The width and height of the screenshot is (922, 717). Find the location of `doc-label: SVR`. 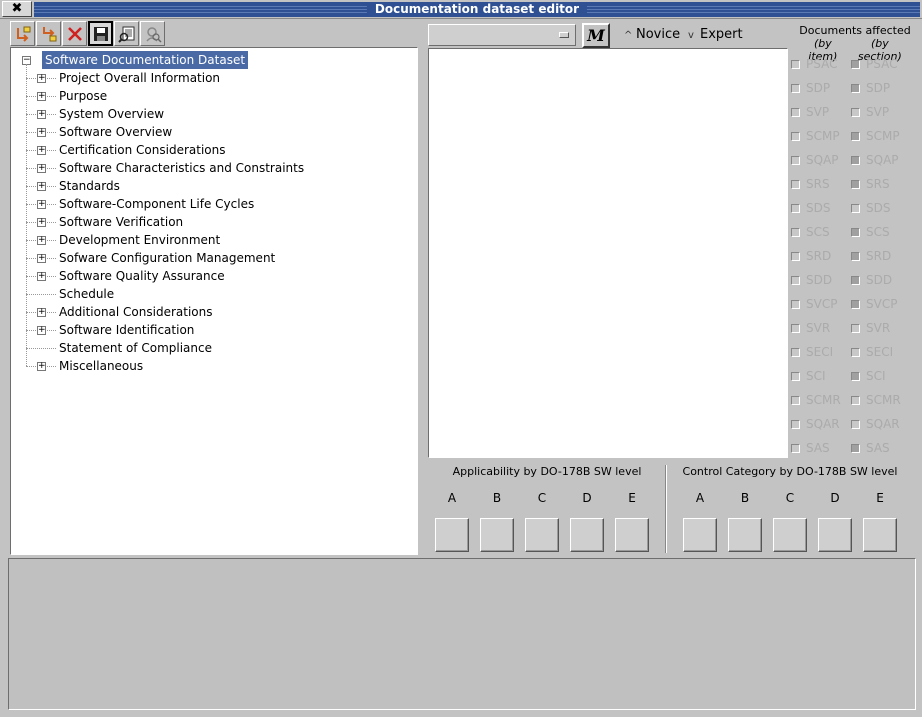

doc-label: SVR is located at coordinates (818, 328).